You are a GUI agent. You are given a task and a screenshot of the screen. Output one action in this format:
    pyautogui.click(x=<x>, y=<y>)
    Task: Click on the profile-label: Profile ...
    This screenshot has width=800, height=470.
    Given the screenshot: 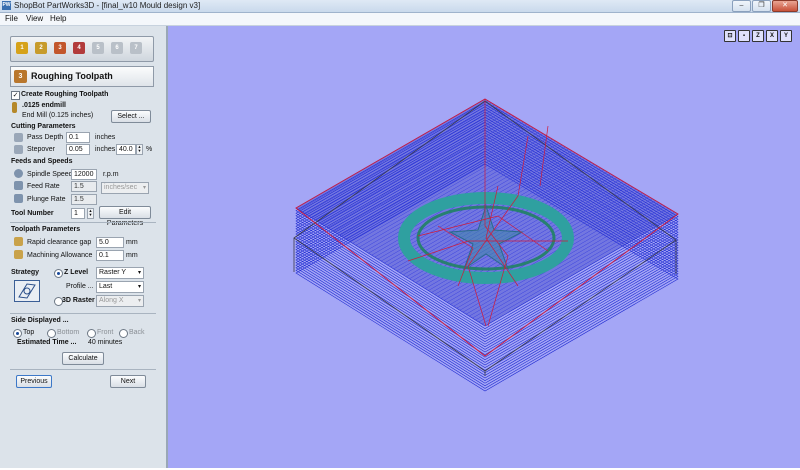 What is the action you would take?
    pyautogui.click(x=80, y=286)
    